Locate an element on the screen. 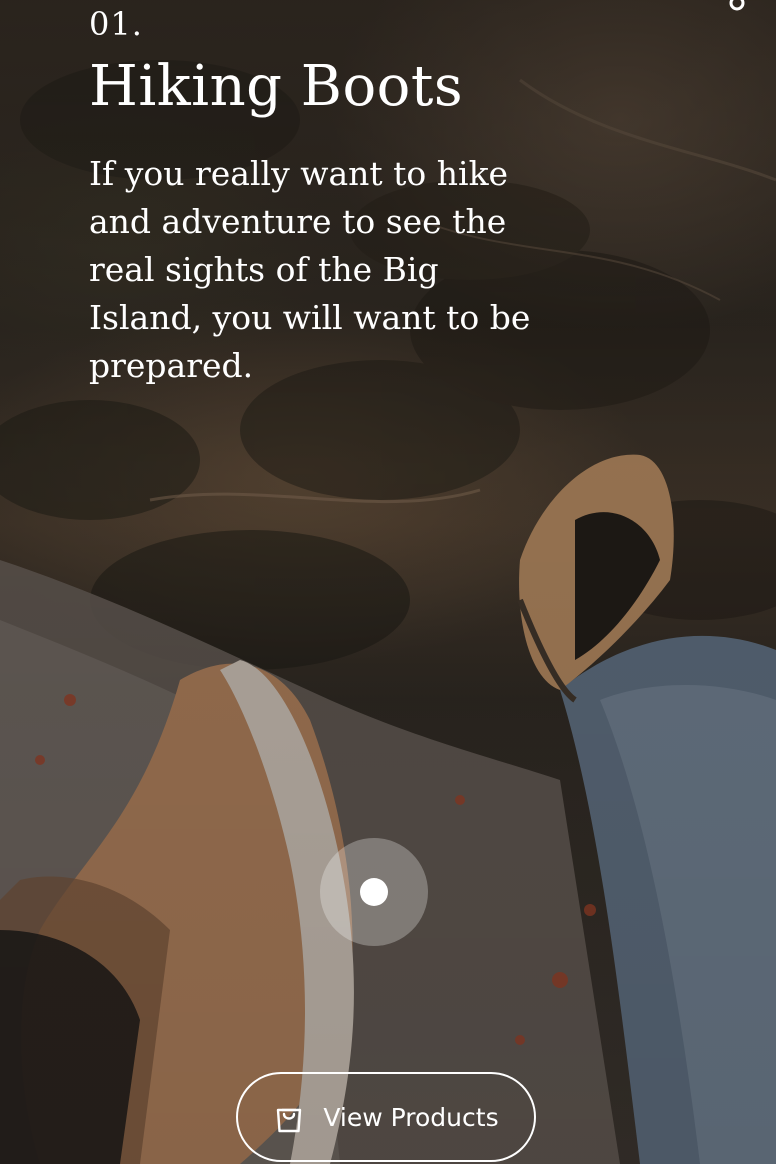  hotspot-dot-icon is located at coordinates (374, 892).